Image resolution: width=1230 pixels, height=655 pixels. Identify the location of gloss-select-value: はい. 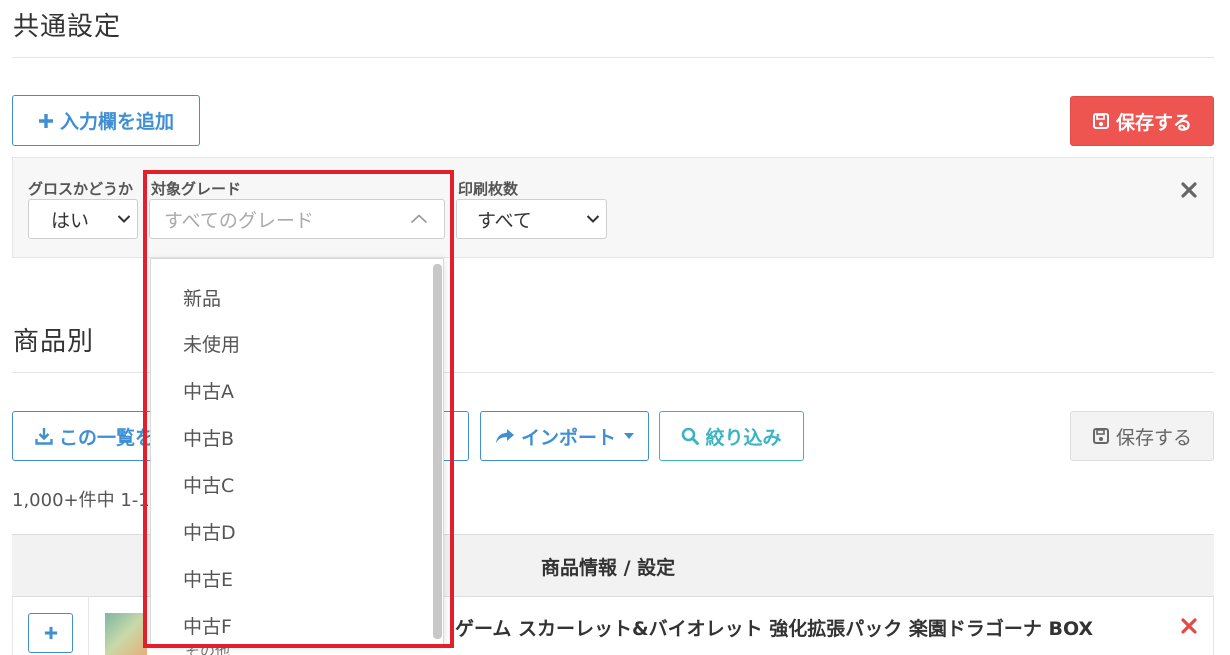
(70, 220).